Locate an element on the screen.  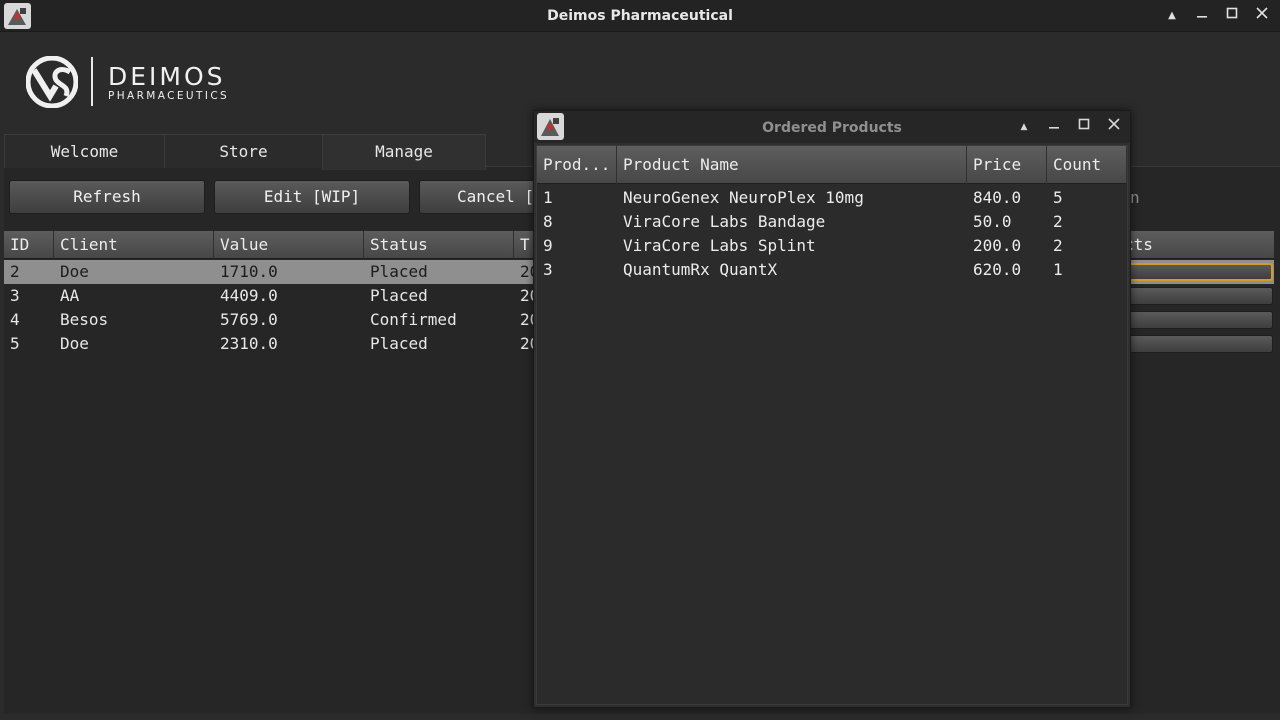
cell-value: 5769.0 is located at coordinates (249, 319).